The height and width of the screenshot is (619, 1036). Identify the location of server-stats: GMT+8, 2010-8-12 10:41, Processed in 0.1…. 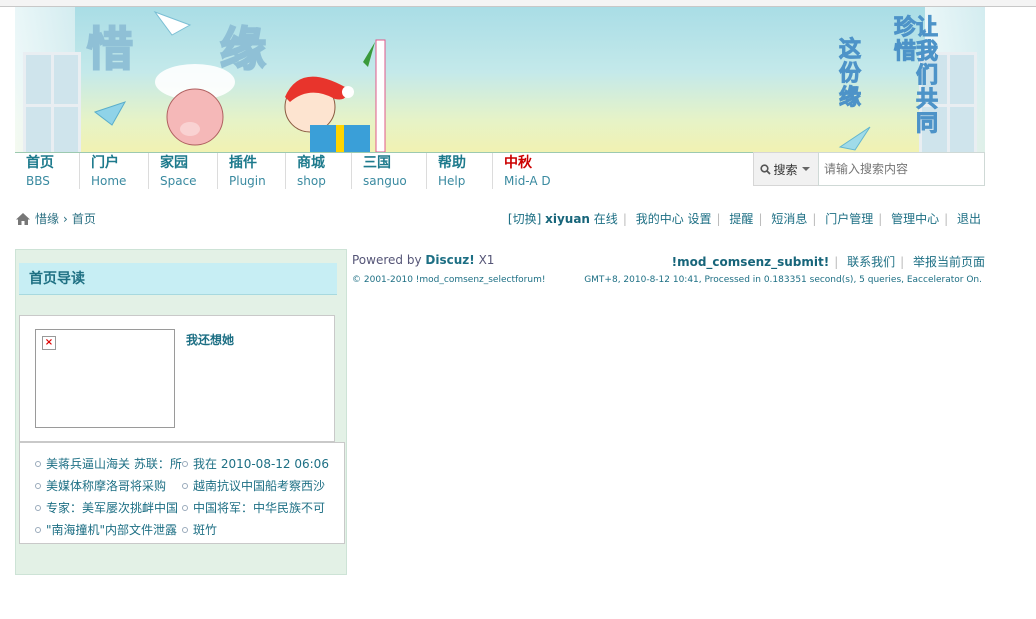
(783, 280).